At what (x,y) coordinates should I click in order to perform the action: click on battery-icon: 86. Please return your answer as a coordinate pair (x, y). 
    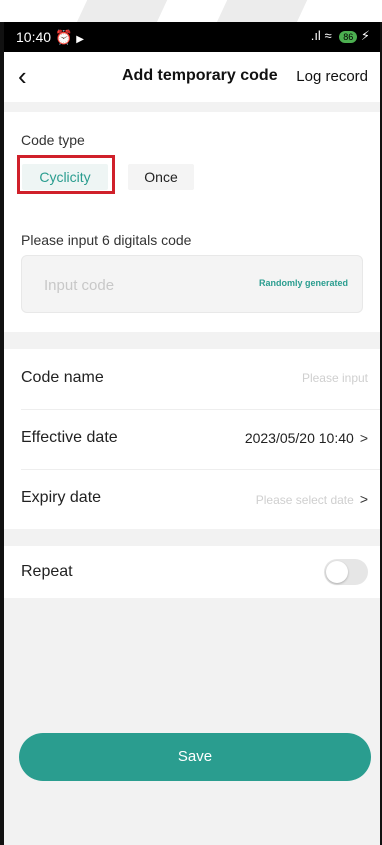
    Looking at the image, I should click on (348, 36).